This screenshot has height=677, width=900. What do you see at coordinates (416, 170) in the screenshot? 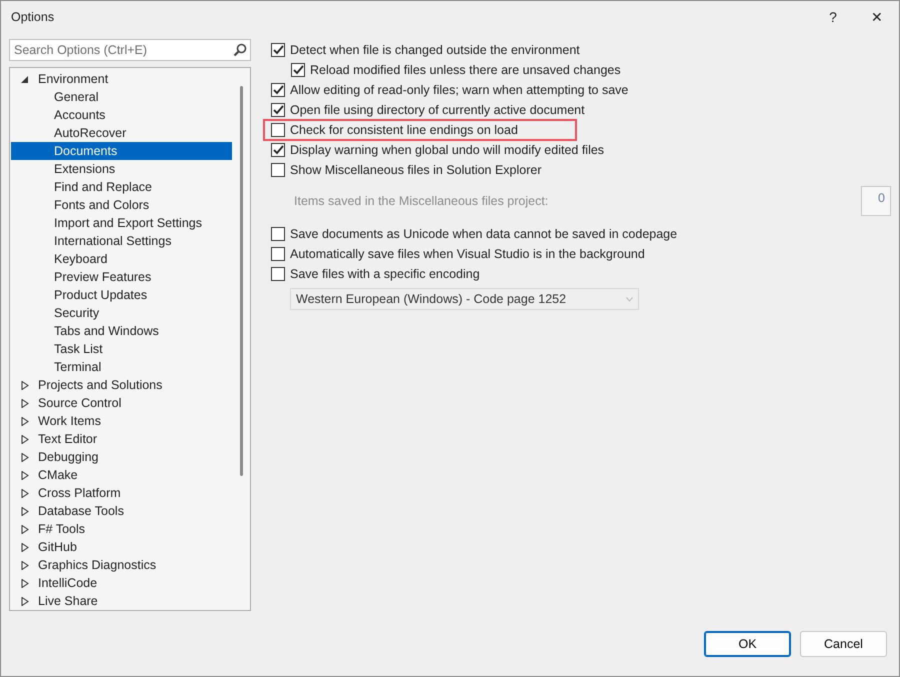
I see `checkbox-label: Show Miscellaneous files in Solution Explorer` at bounding box center [416, 170].